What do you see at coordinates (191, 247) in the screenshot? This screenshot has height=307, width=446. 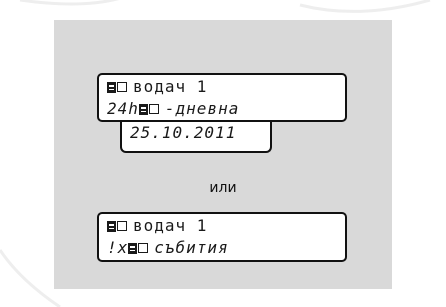 I see `printout-type-label: събития` at bounding box center [191, 247].